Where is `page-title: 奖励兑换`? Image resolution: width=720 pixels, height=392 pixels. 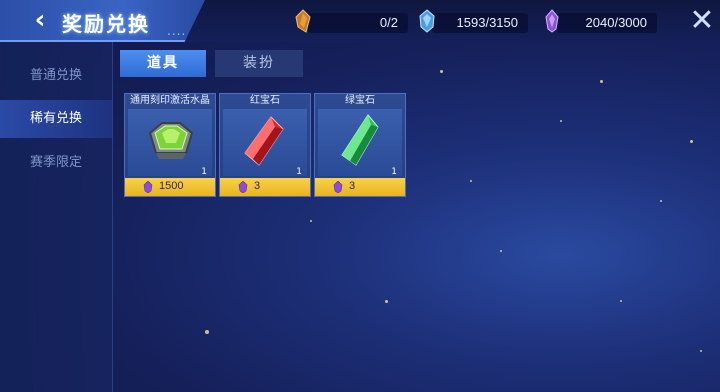 page-title: 奖励兑换 is located at coordinates (106, 24).